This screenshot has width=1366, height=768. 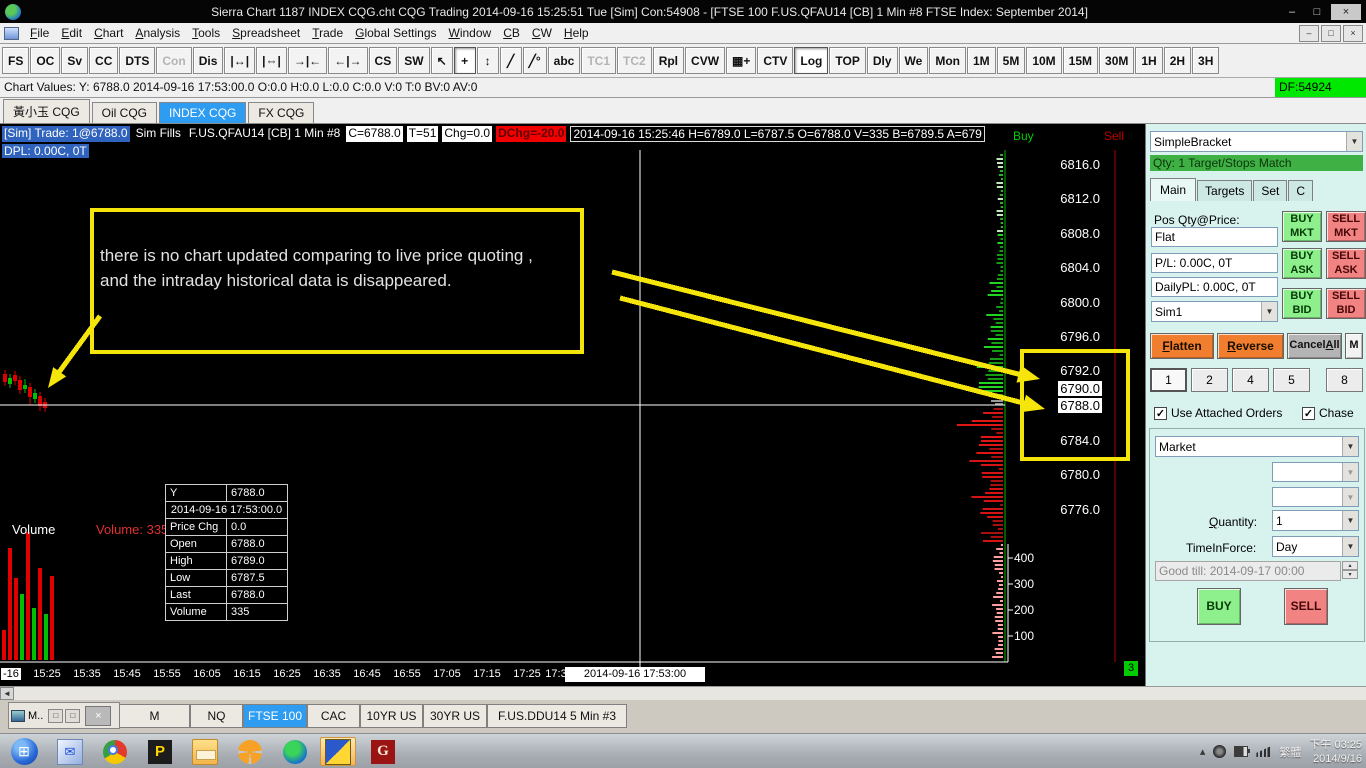 I want to click on position-field, so click(x=1214, y=237).